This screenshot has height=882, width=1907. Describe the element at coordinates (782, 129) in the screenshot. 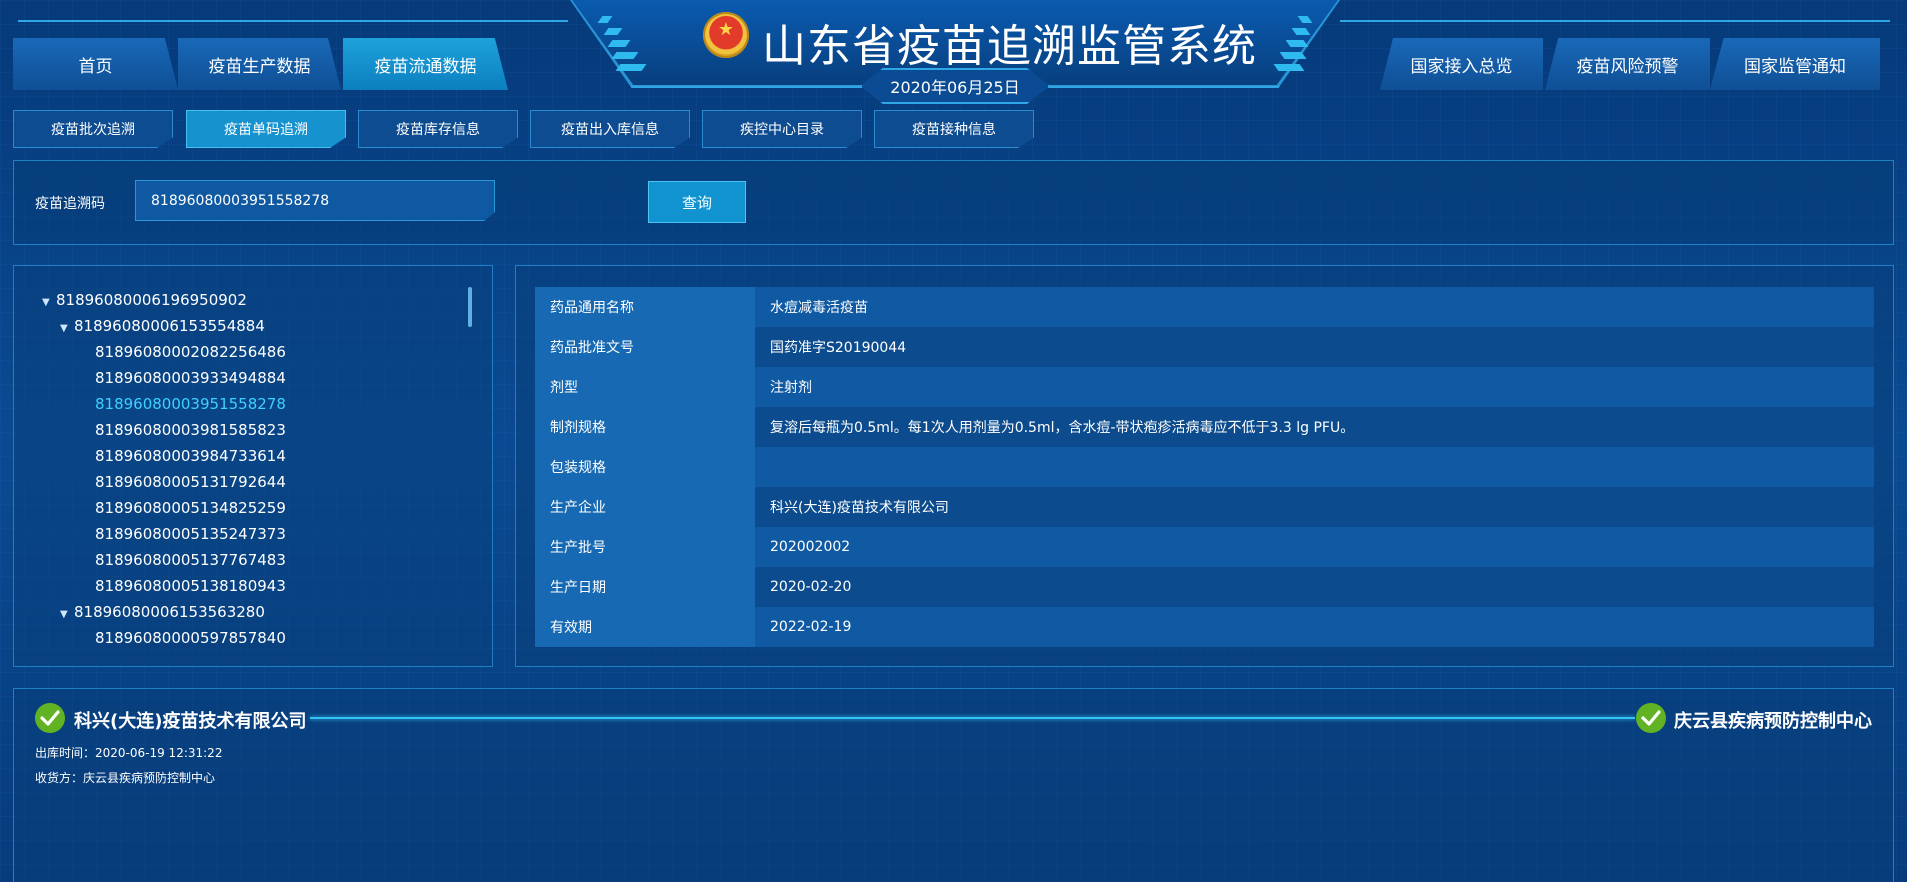

I see `subtab-cdc-directory: 疾控中心目录` at that location.